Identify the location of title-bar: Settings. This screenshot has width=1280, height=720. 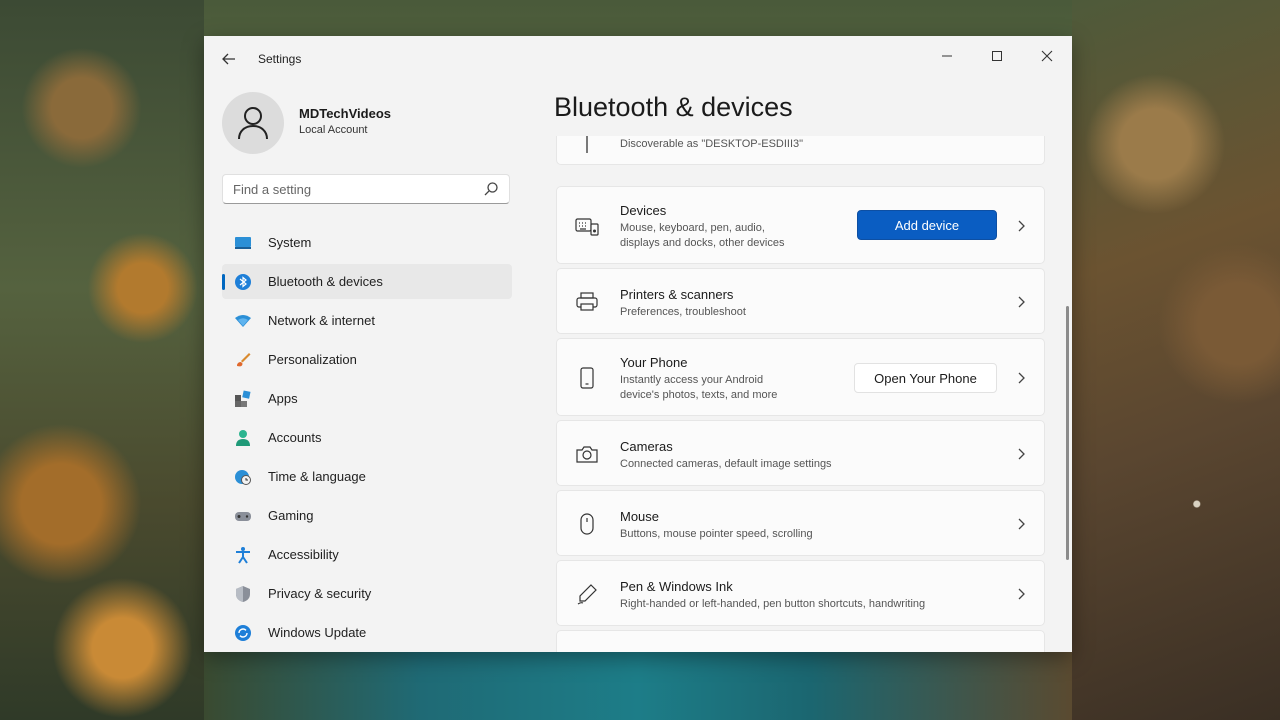
(638, 58).